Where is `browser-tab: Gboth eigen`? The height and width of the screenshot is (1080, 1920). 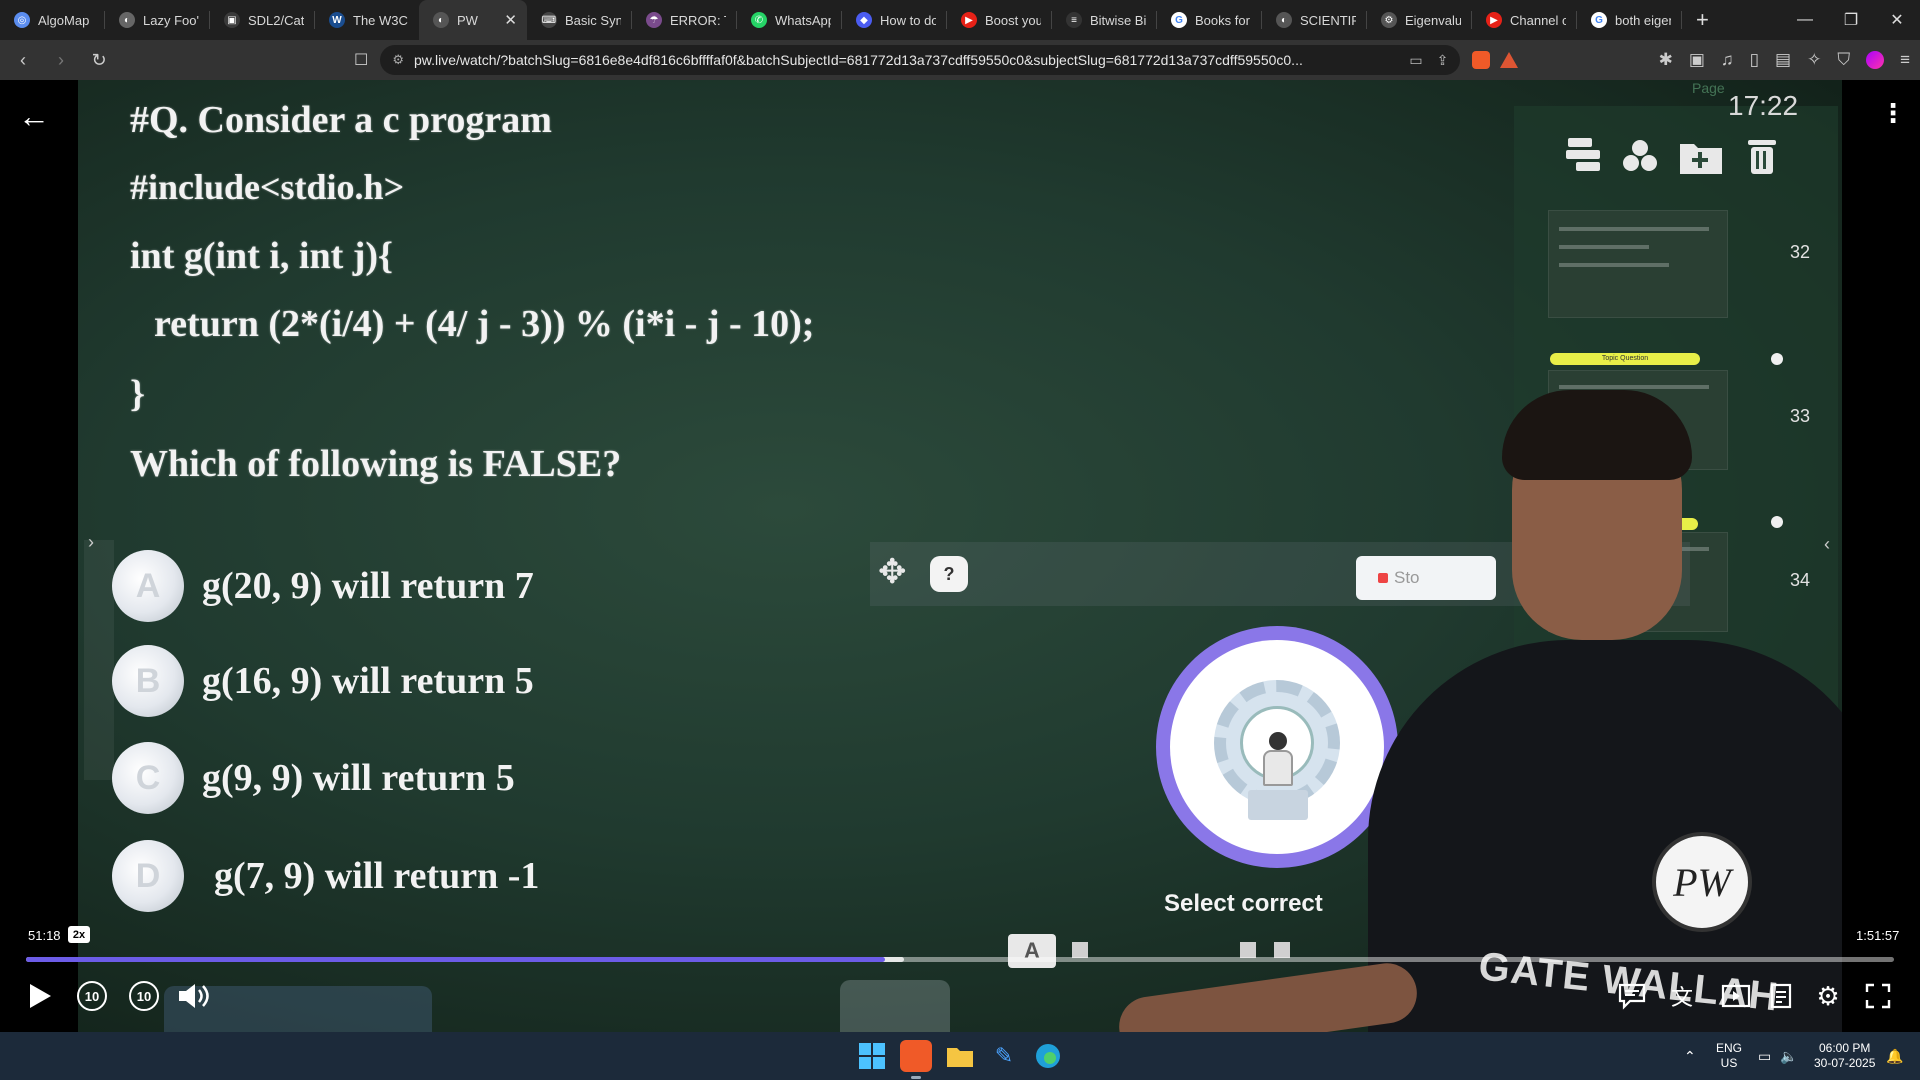
browser-tab: Gboth eigen is located at coordinates (1629, 20).